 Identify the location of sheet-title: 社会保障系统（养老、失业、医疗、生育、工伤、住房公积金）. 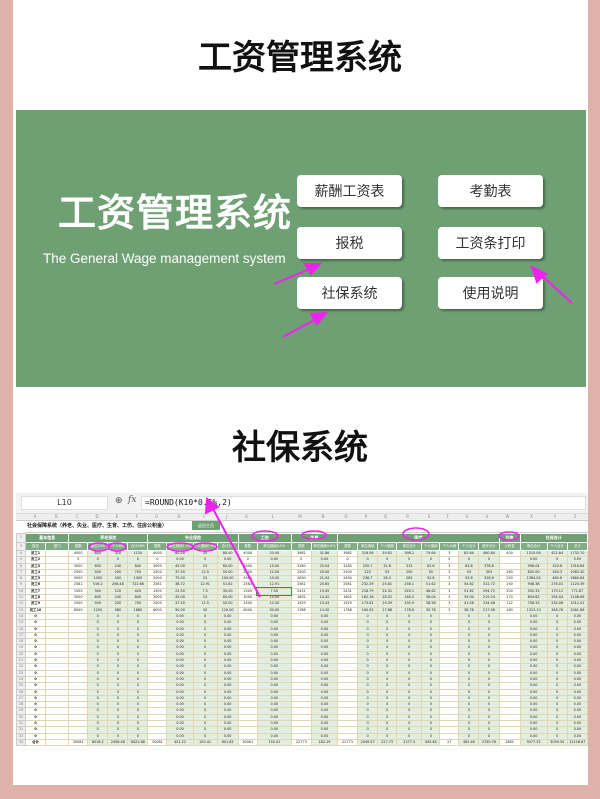
(97, 526).